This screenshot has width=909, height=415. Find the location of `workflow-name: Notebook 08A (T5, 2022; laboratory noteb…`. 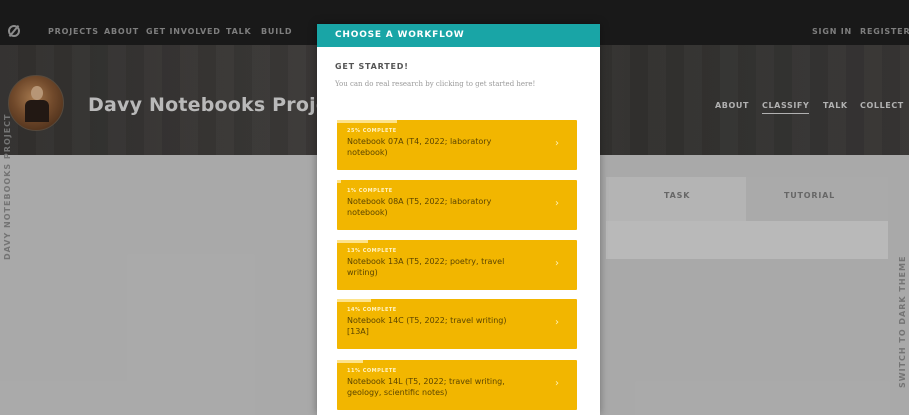

workflow-name: Notebook 08A (T5, 2022; laboratory noteb… is located at coordinates (419, 207).